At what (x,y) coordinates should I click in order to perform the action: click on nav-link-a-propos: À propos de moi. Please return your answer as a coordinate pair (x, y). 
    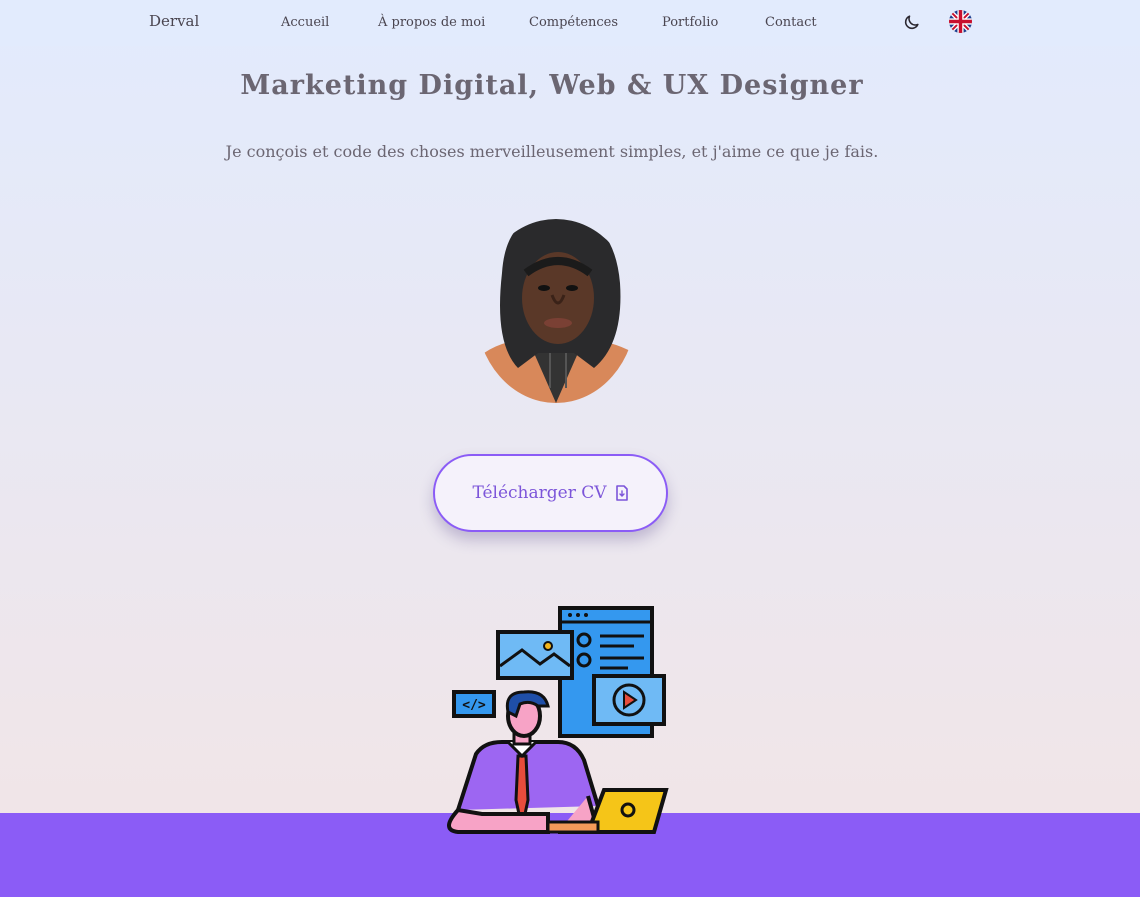
    Looking at the image, I should click on (431, 22).